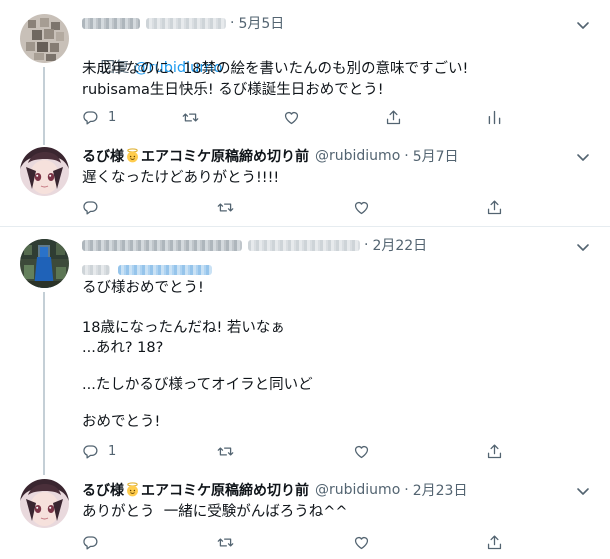  What do you see at coordinates (121, 422) in the screenshot?
I see `tweet-text-line: おめでとう!` at bounding box center [121, 422].